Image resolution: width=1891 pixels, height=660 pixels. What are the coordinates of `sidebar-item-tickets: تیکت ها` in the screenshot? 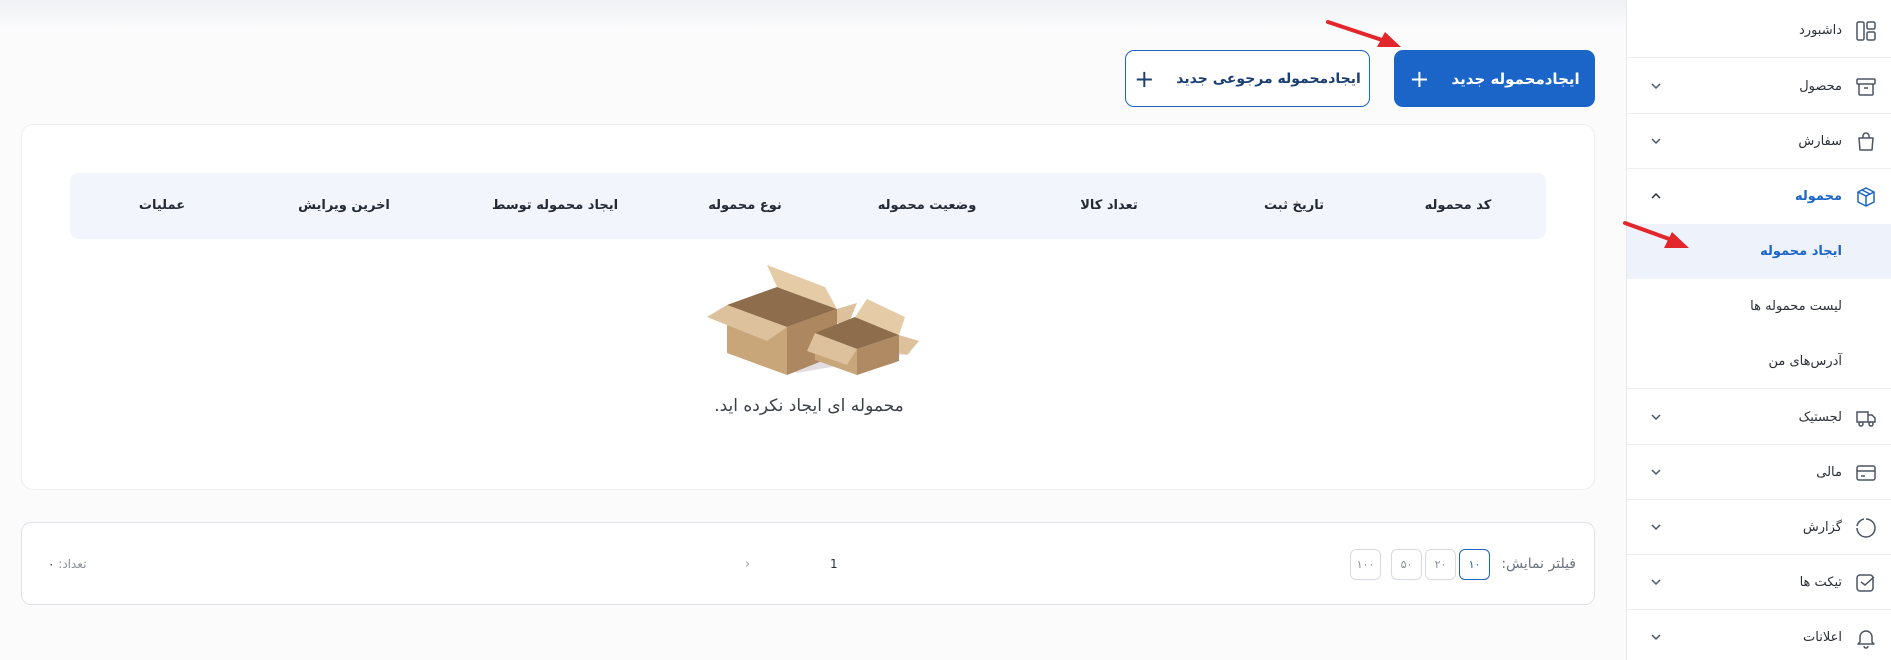 It's located at (1759, 582).